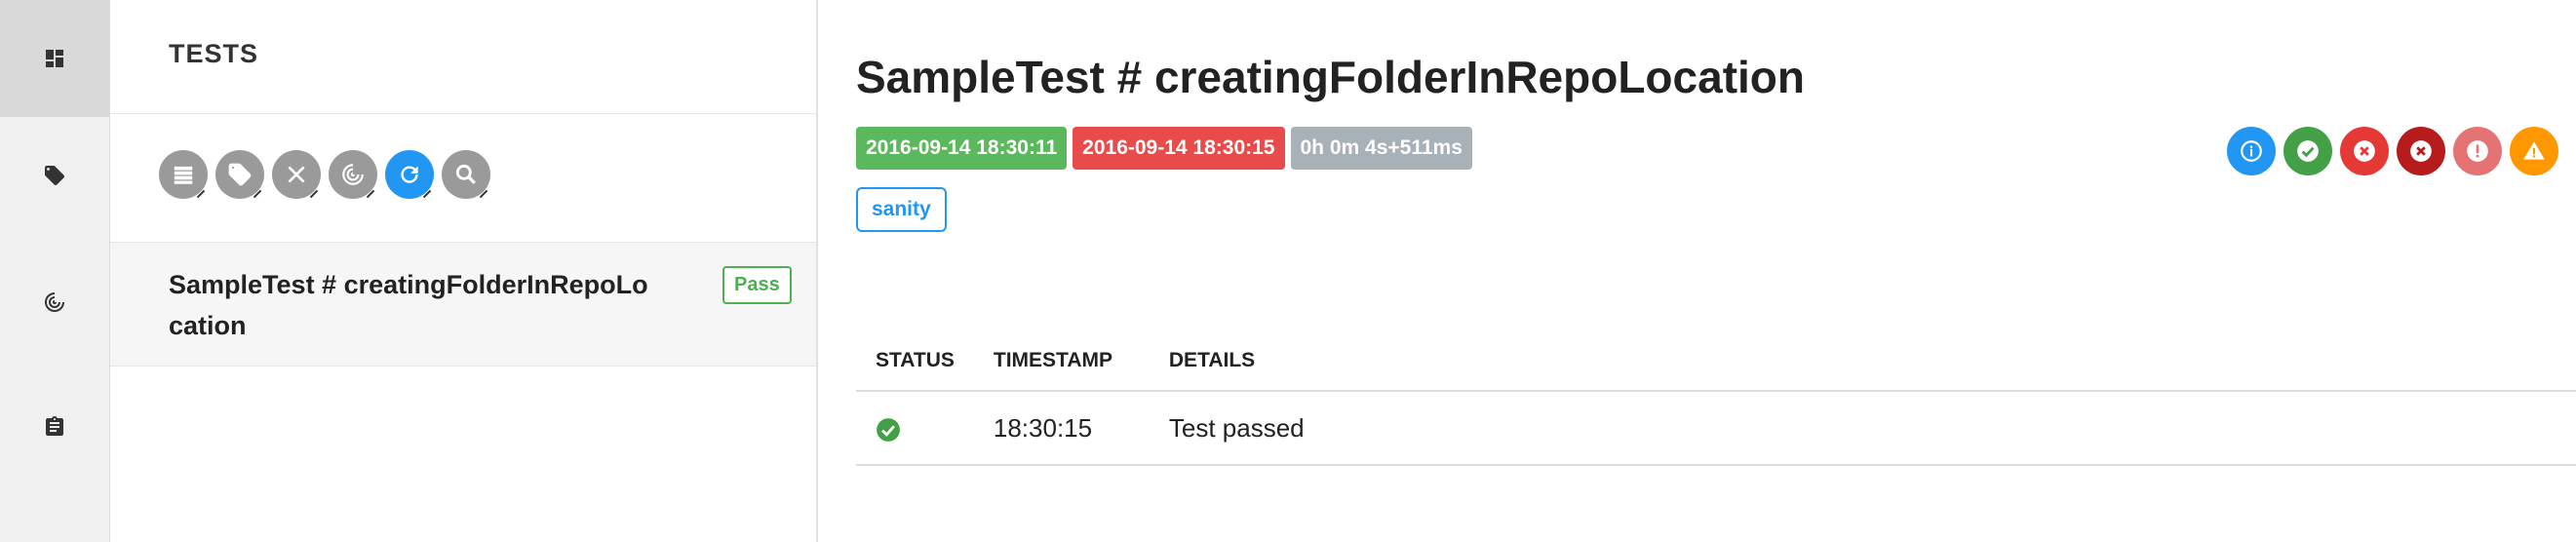 The width and height of the screenshot is (2576, 542). I want to click on pass-filter-button, so click(2307, 151).